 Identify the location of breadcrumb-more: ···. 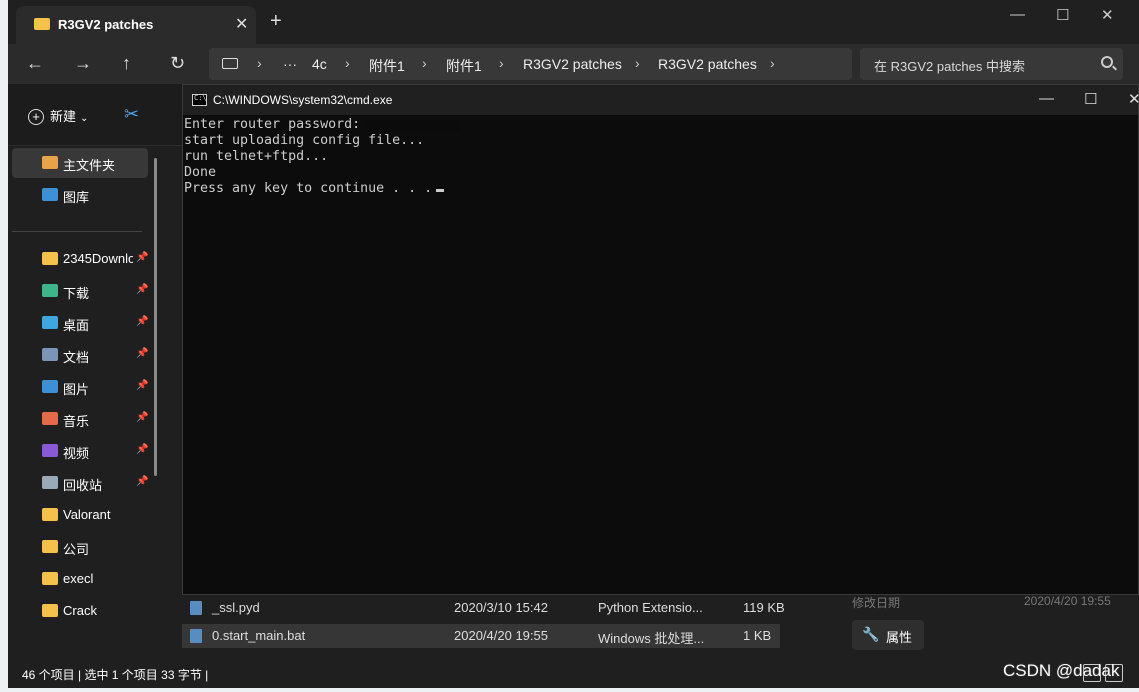
(290, 64).